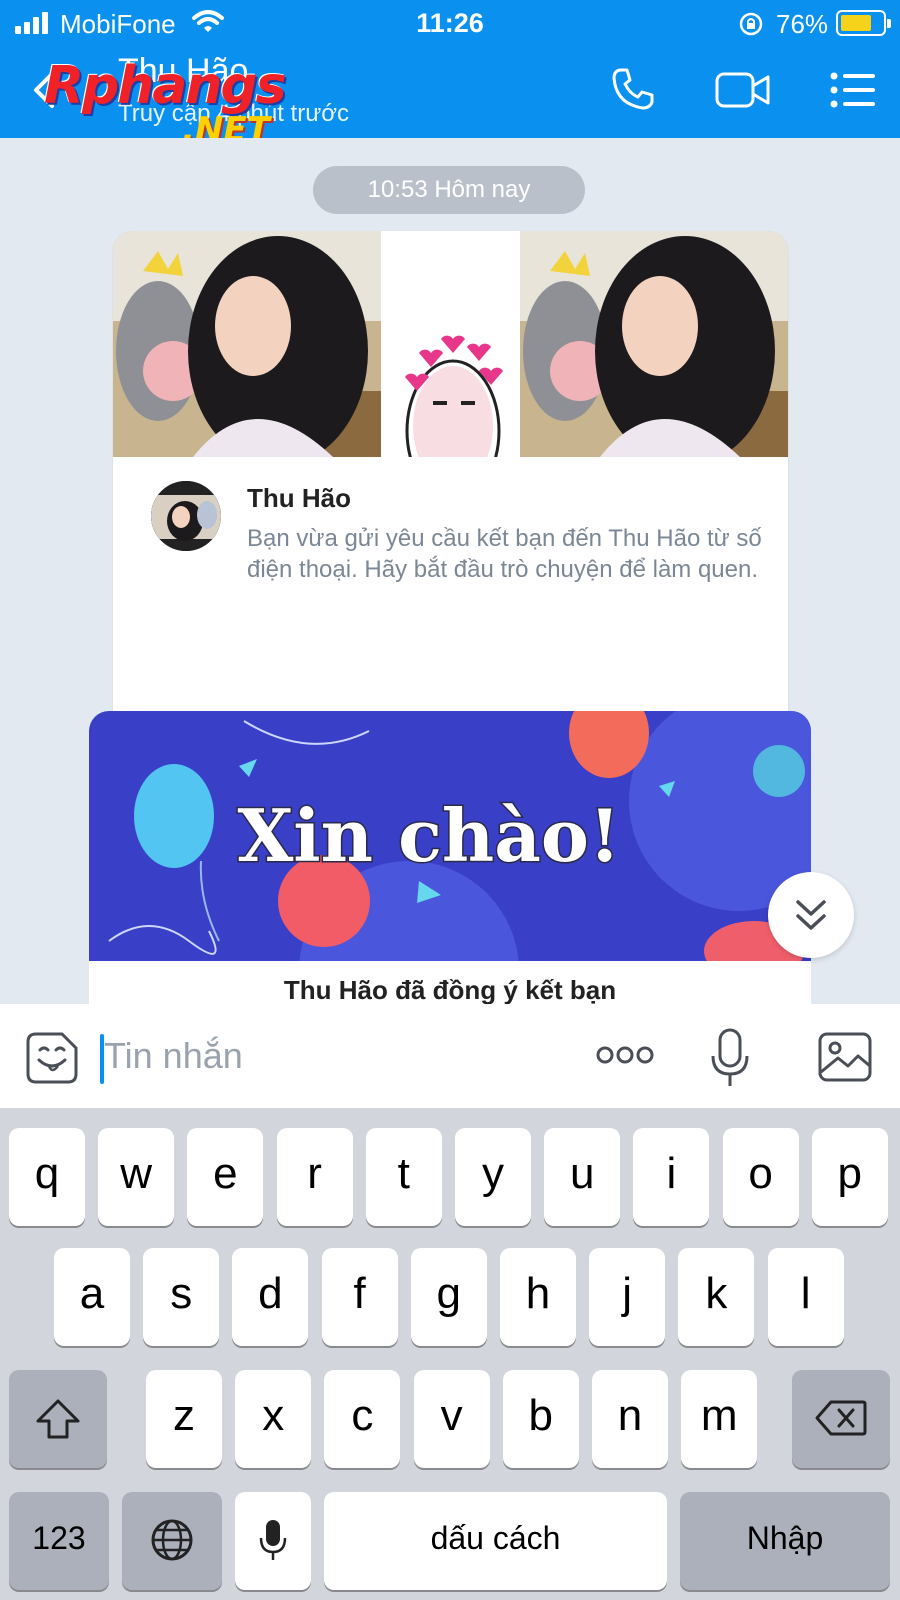  Describe the element at coordinates (493, 1177) in the screenshot. I see `key-y: y` at that location.